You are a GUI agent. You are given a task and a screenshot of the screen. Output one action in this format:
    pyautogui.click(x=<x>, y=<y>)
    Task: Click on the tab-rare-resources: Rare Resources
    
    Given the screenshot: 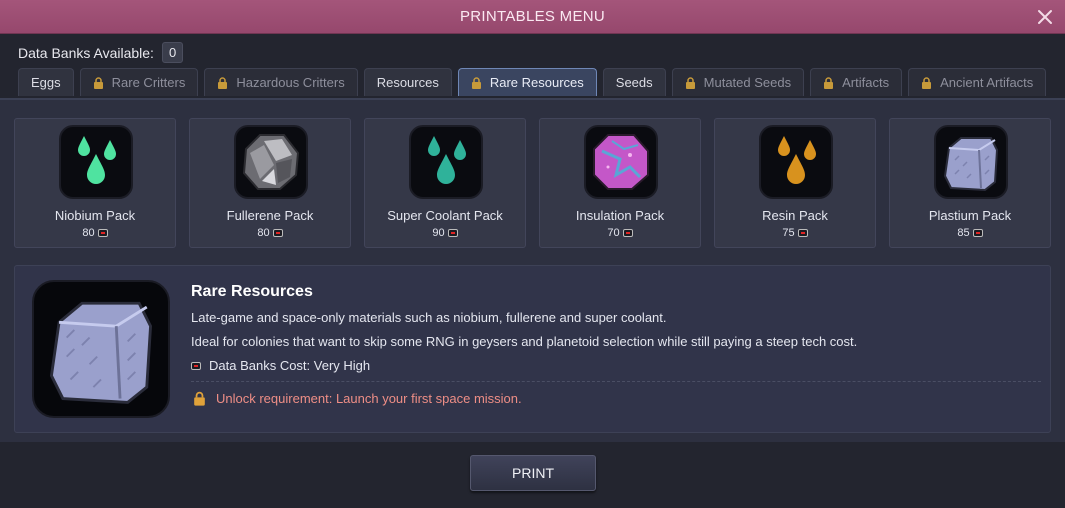 What is the action you would take?
    pyautogui.click(x=527, y=82)
    